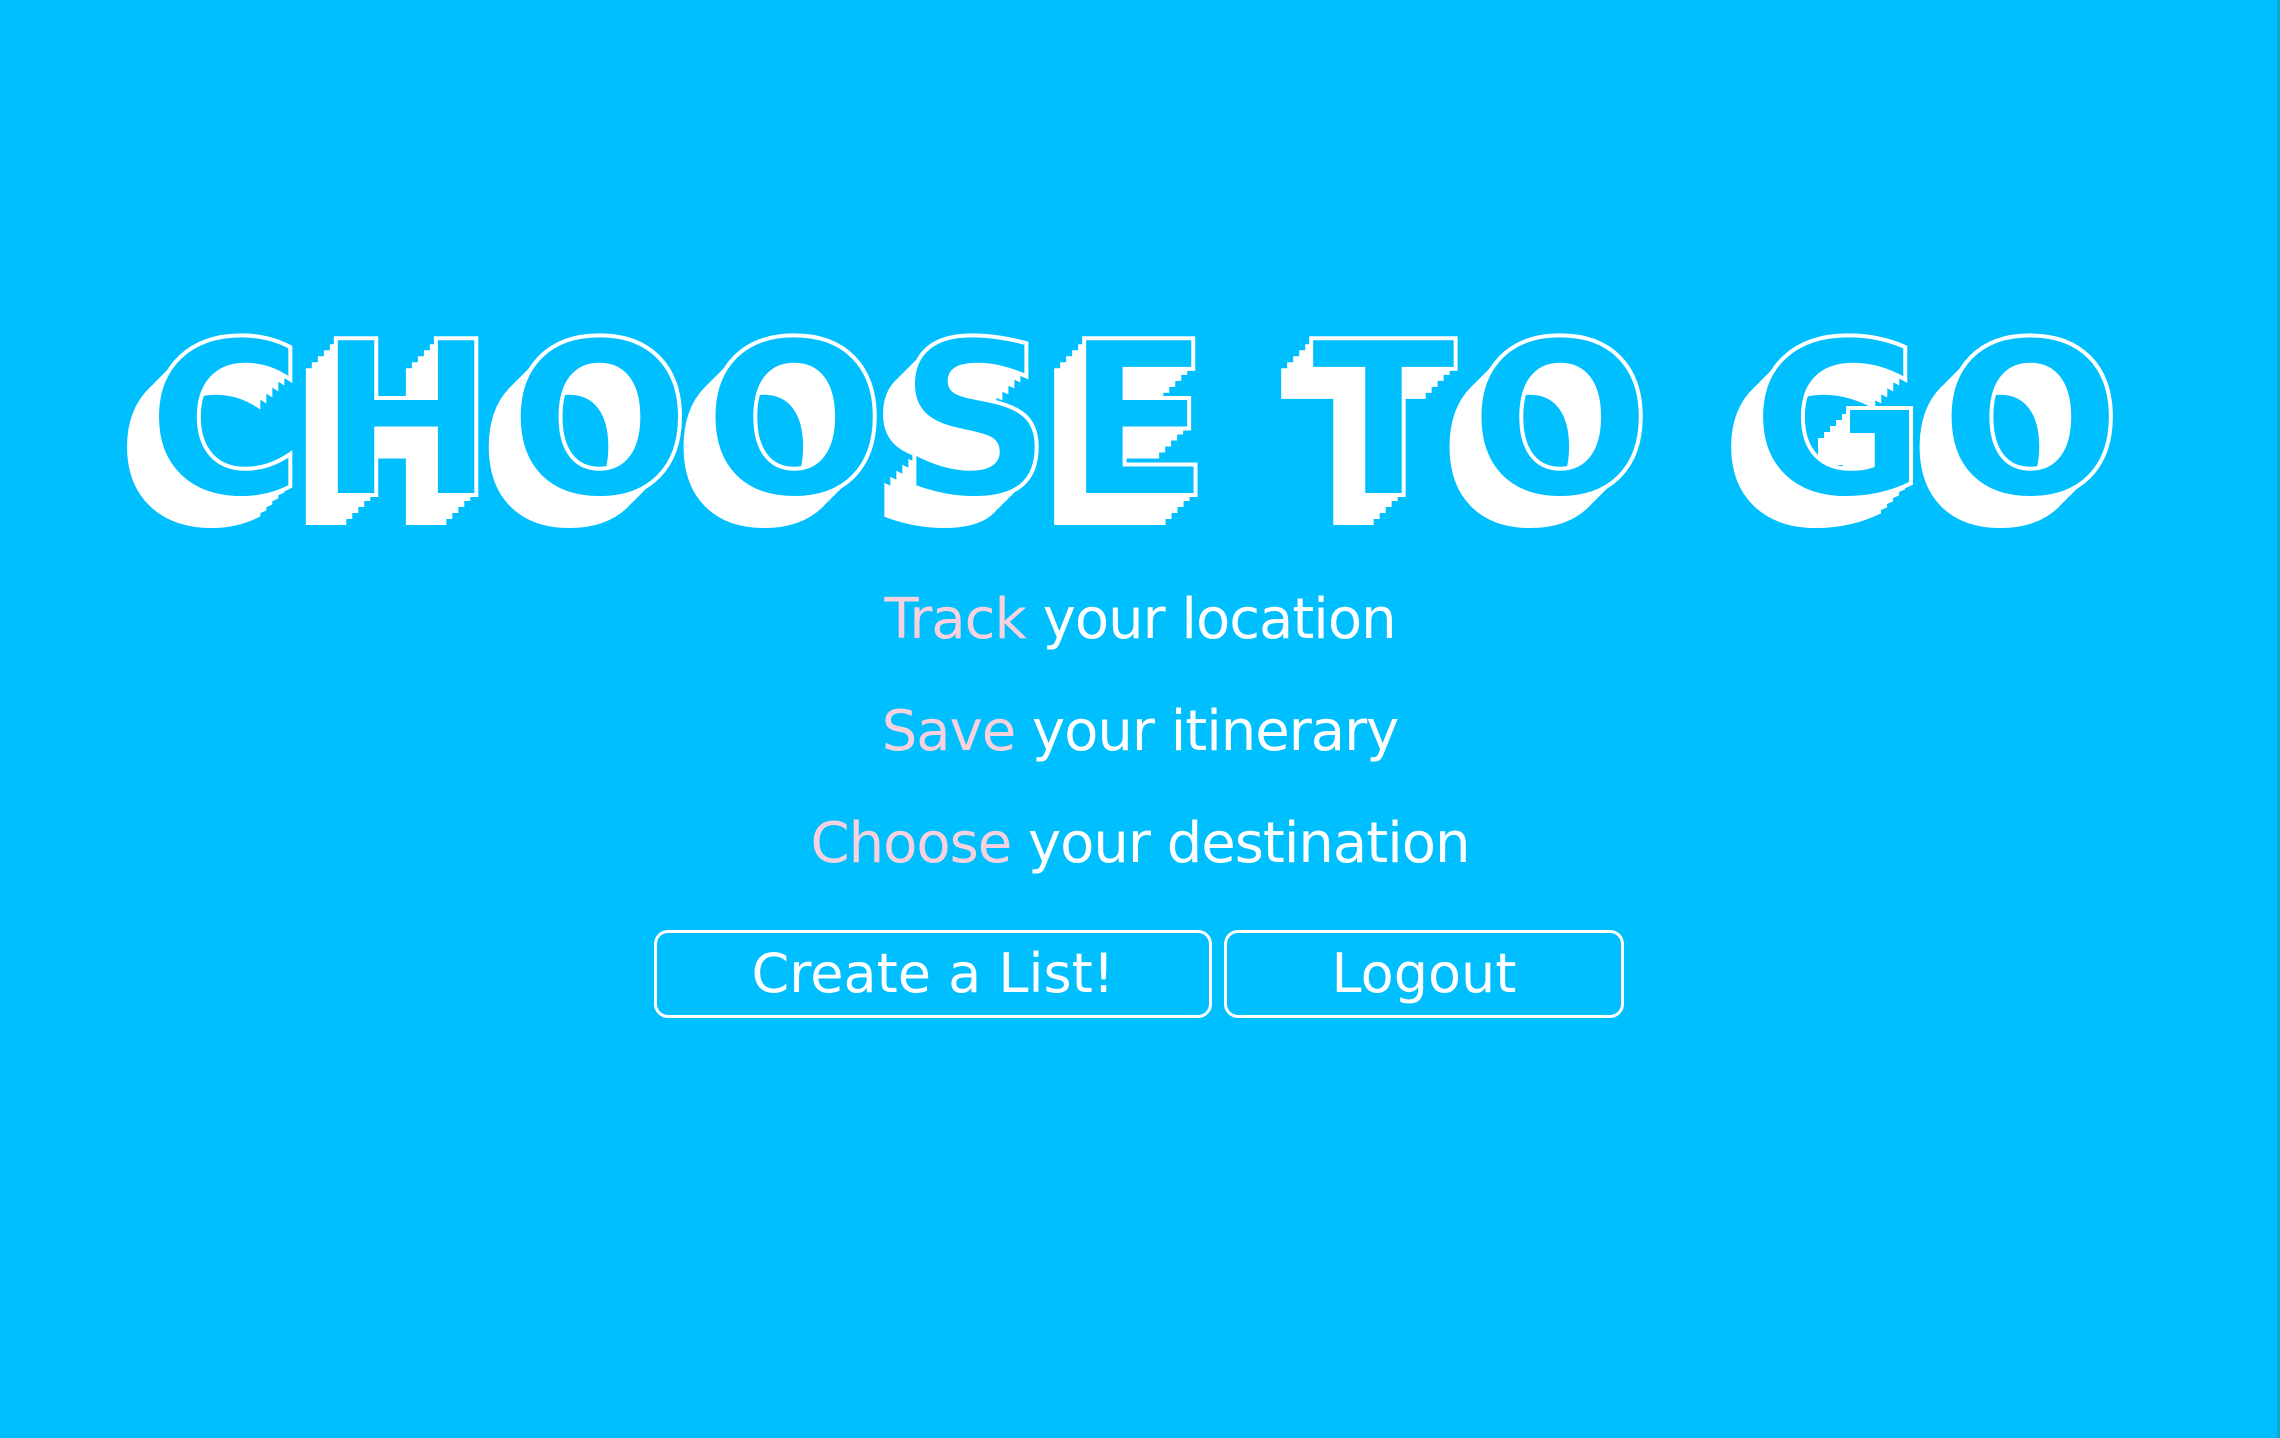  I want to click on title-face: CHOOSE TO GO, so click(1139, 428).